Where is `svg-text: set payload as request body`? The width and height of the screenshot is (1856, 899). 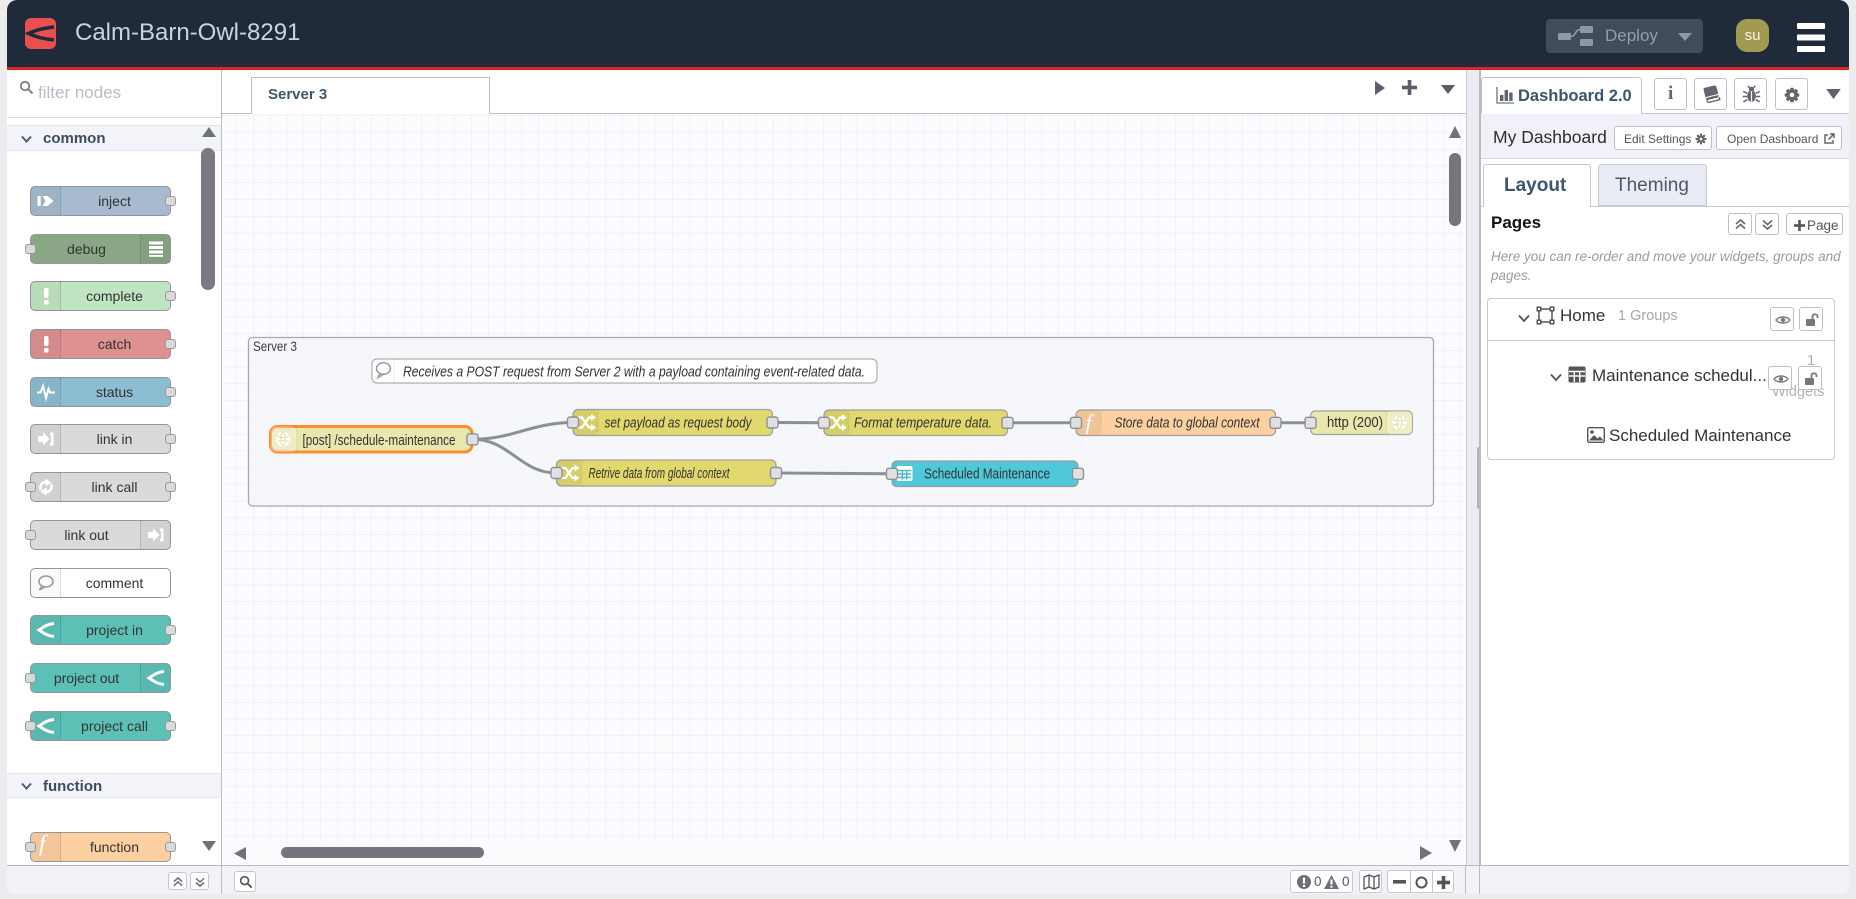 svg-text: set payload as request body is located at coordinates (679, 423).